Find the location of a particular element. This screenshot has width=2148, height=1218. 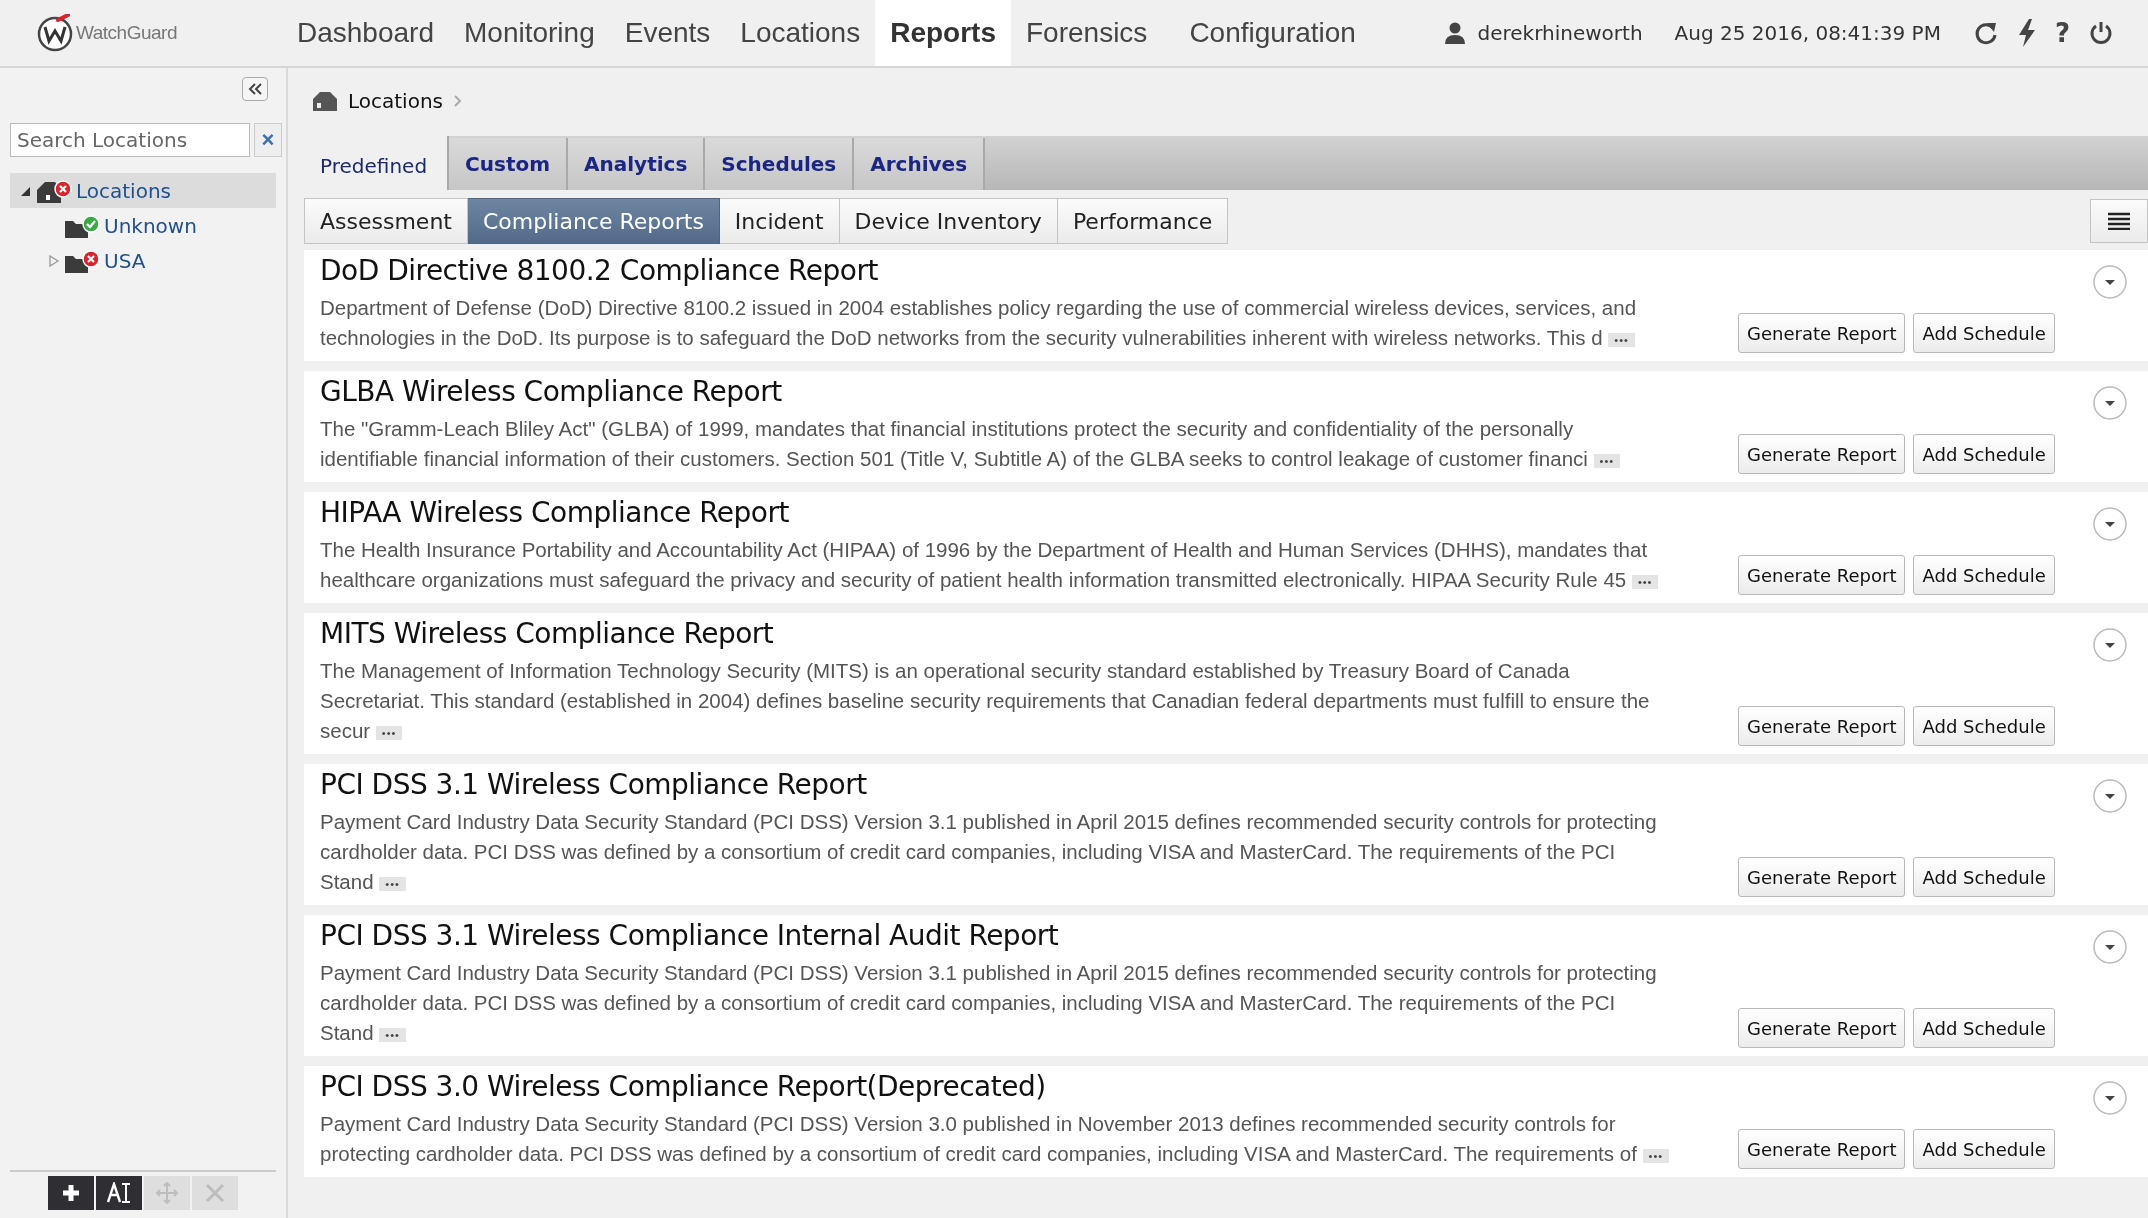

sub-tab: Compliance Reports is located at coordinates (593, 221).